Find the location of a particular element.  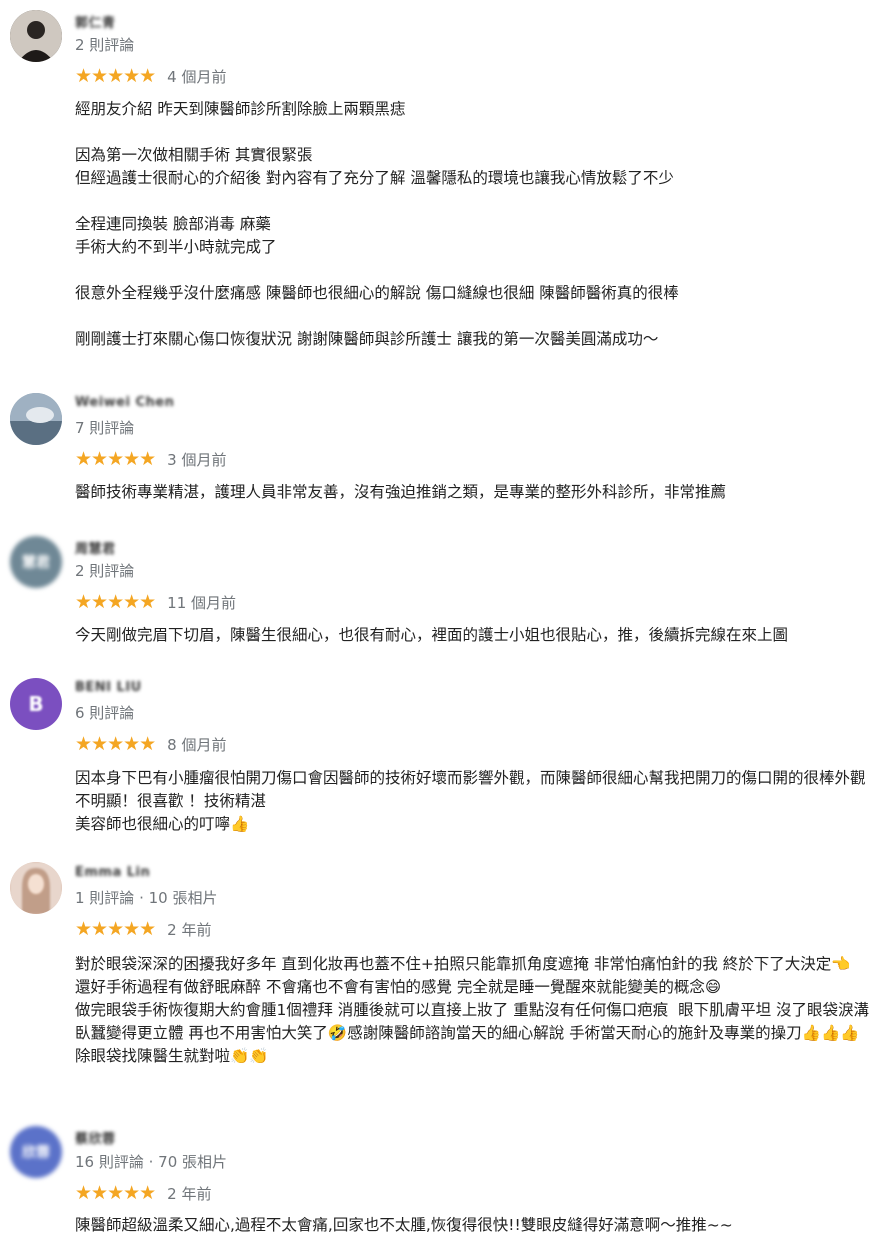

reviewer-meta: 16 則評論 · 70 張相片 is located at coordinates (151, 1162).